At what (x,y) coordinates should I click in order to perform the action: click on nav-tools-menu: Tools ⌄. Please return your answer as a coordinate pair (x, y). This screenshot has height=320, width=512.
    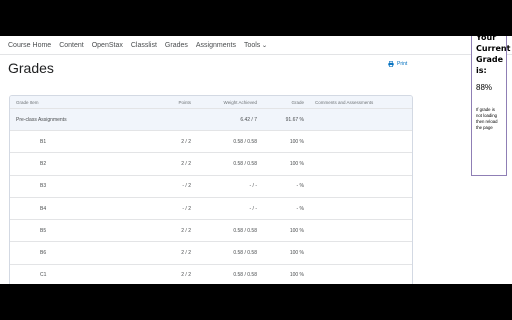
    Looking at the image, I should click on (255, 45).